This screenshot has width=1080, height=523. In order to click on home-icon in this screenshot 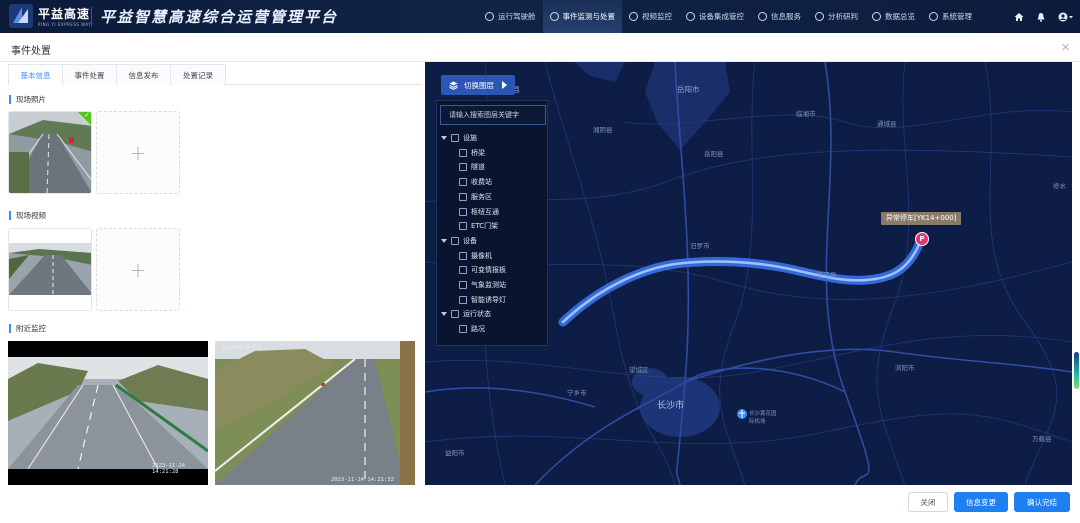, I will do `click(1019, 17)`.